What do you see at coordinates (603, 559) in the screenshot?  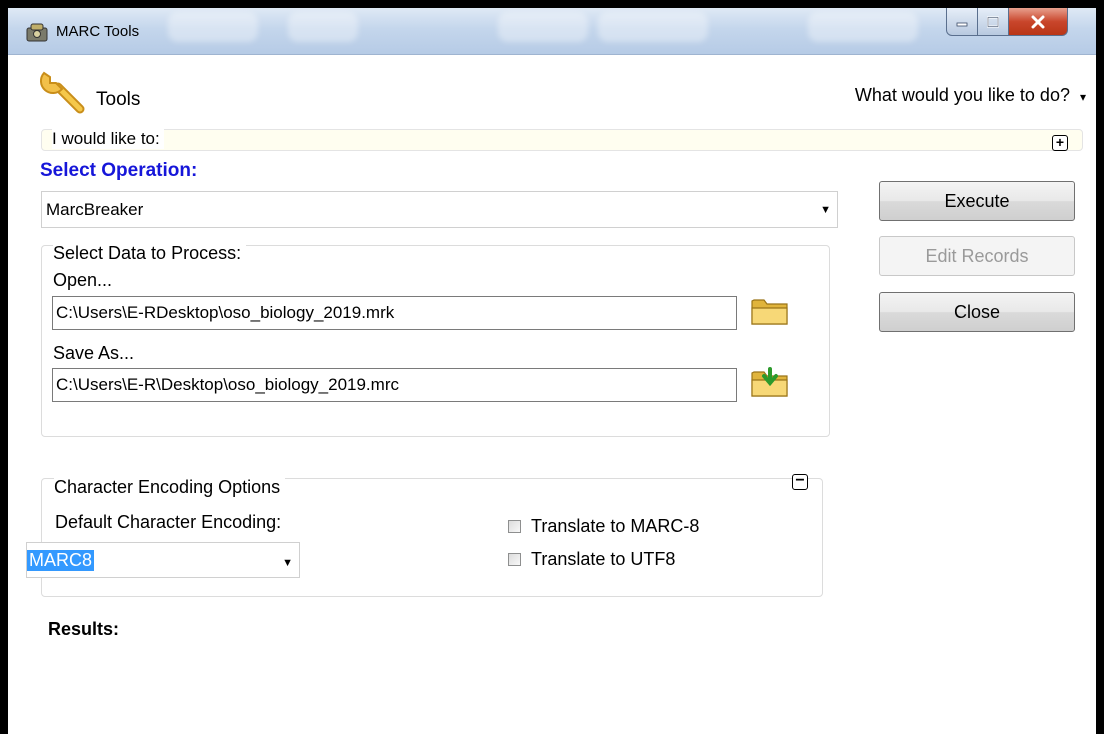 I see `checkbox-label: Translate to UTF8` at bounding box center [603, 559].